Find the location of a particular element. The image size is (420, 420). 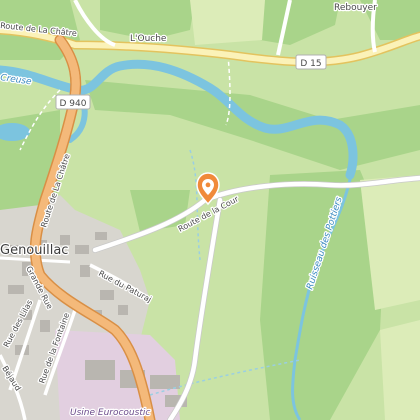

label-usine-eurocoustic: Usine Eurocoustic is located at coordinates (110, 413).